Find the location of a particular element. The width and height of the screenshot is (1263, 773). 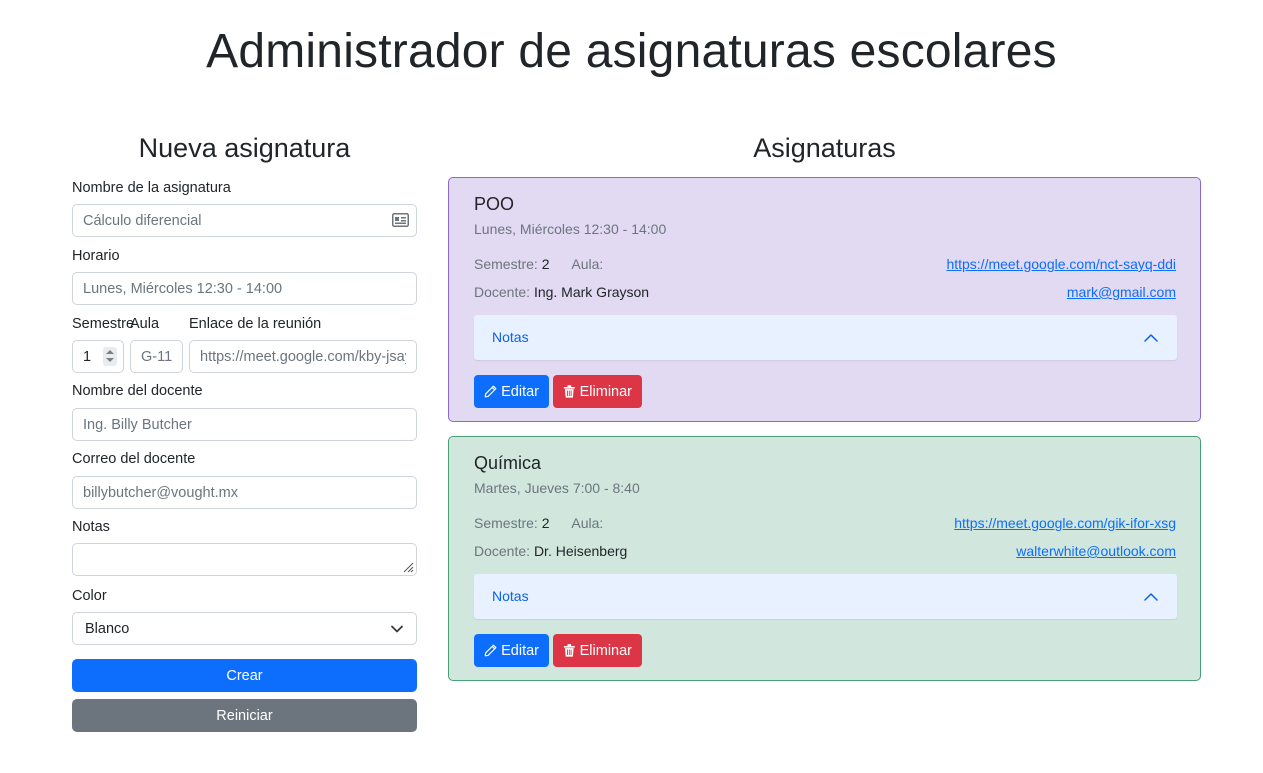

meeting-label: Enlace de la reunión is located at coordinates (255, 324).